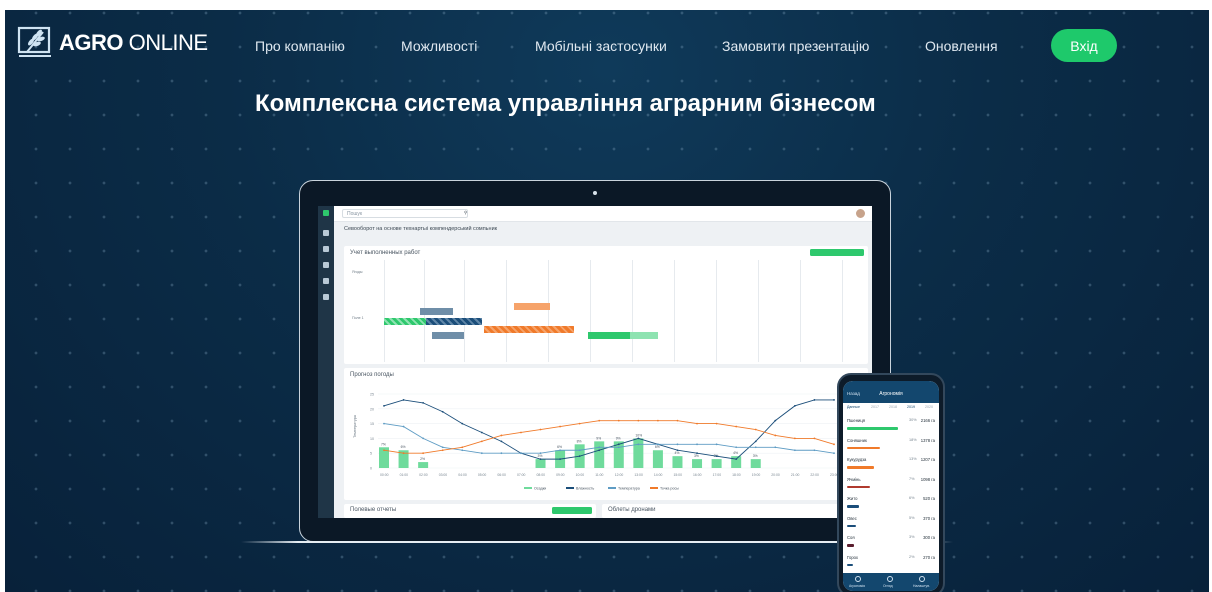 This screenshot has height=592, width=1212. I want to click on phone-tab: Данные, so click(853, 407).